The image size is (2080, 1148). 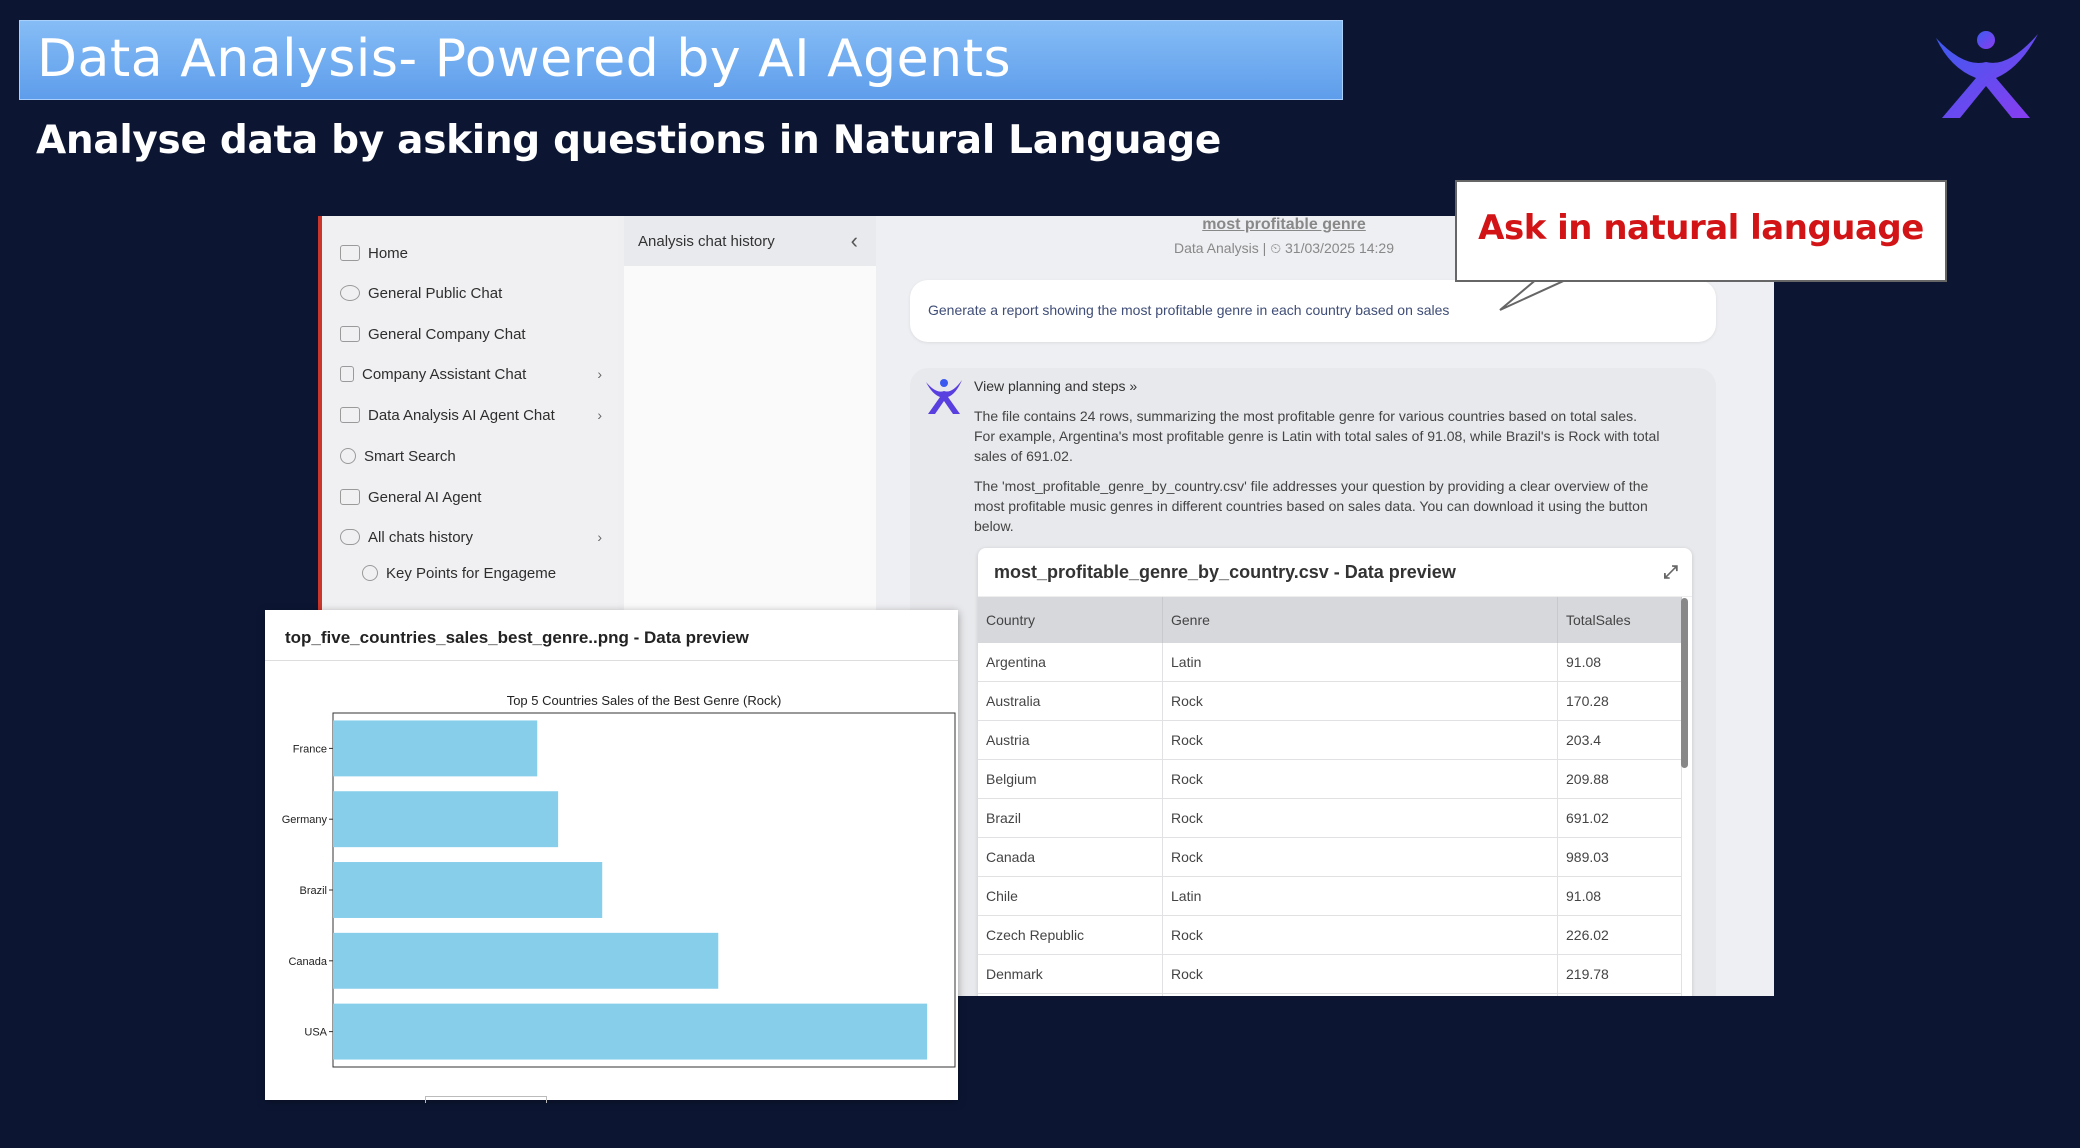 What do you see at coordinates (305, 820) in the screenshot?
I see `y-tick-label: Germany` at bounding box center [305, 820].